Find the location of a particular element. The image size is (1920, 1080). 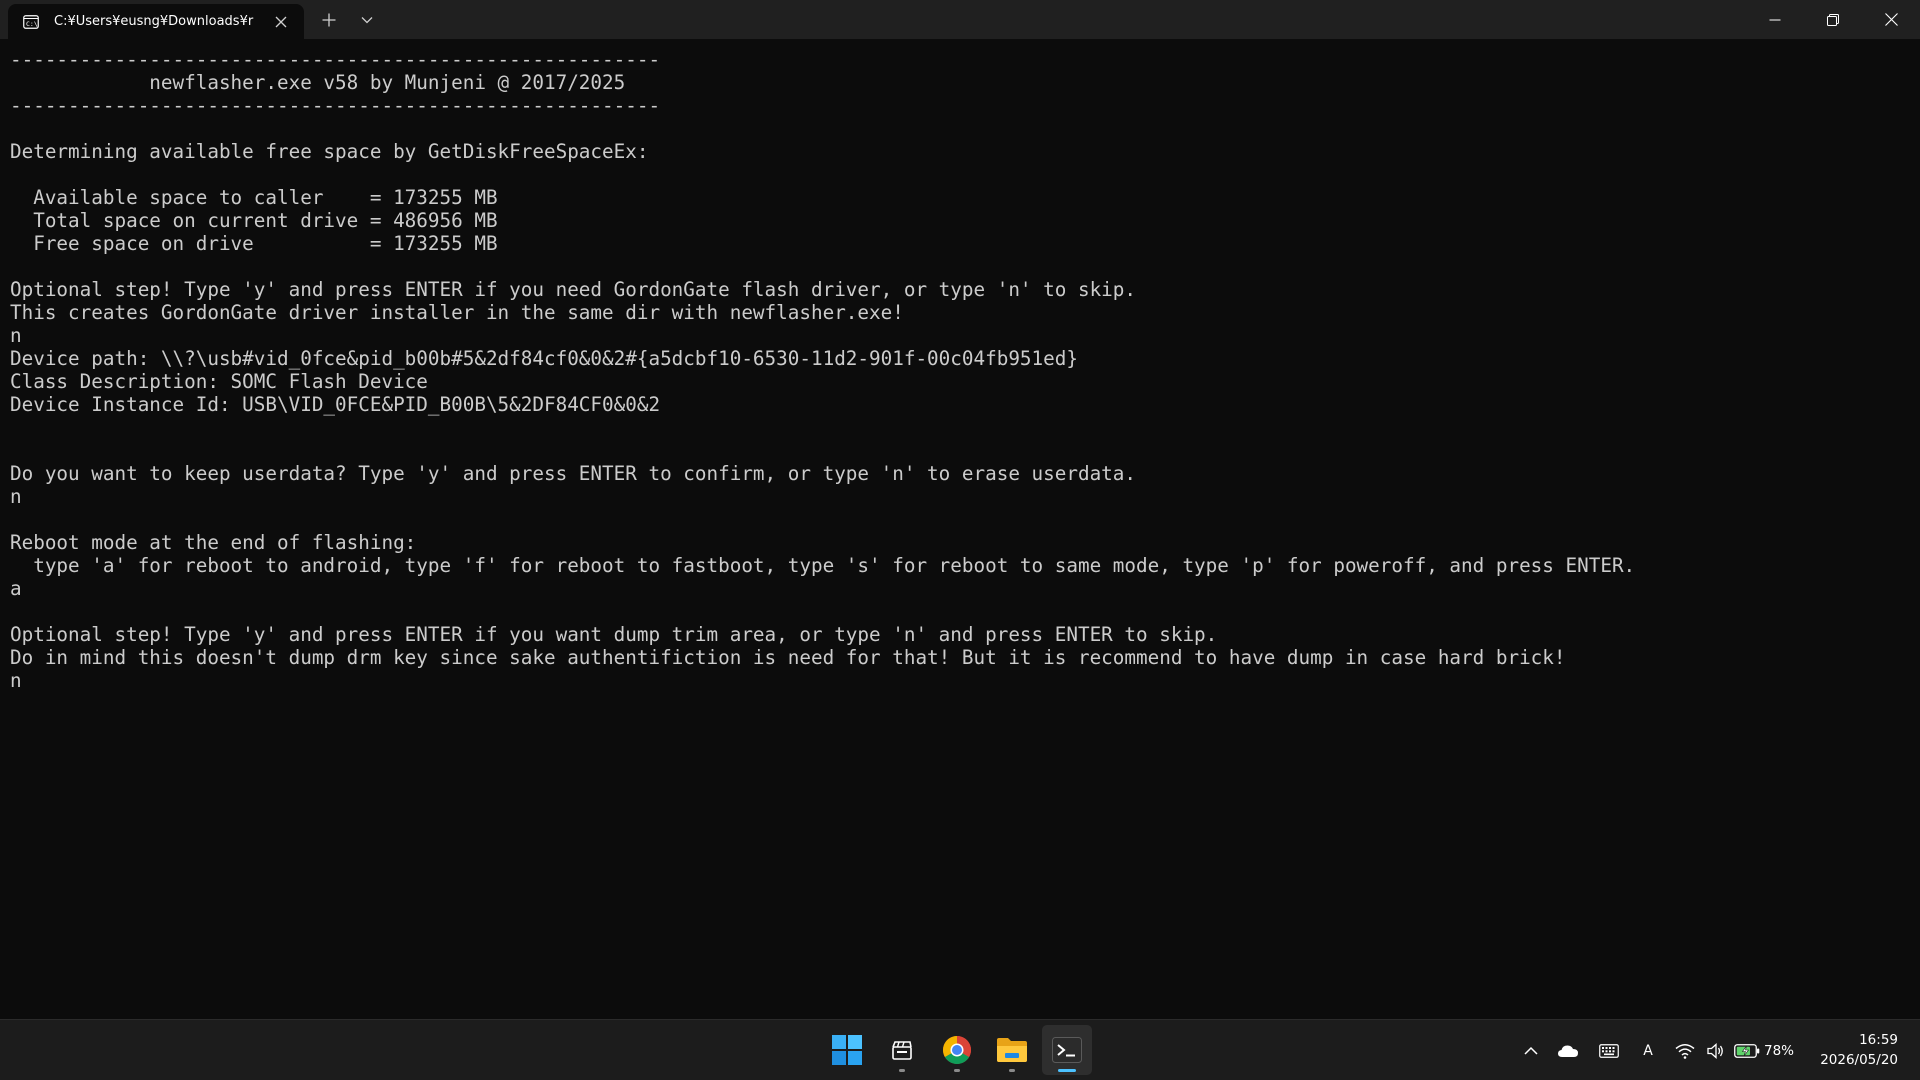

taskbar-app-terminal is located at coordinates (1067, 1050).